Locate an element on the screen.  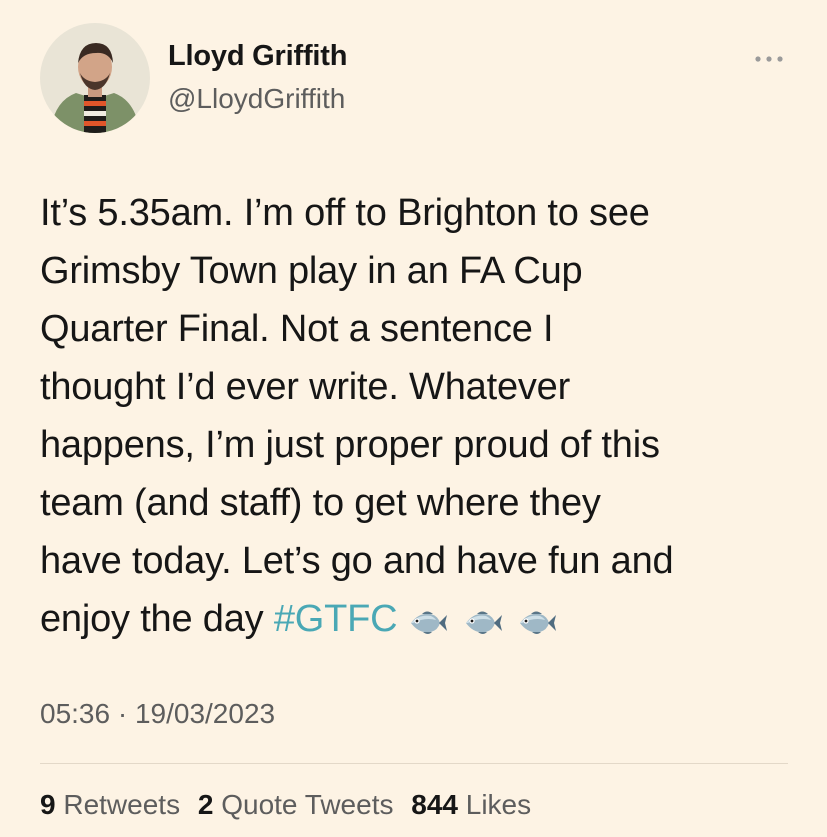
engagement-stats: 9 Retweets 2 Quote Tweets 844 Likes is located at coordinates (290, 805).